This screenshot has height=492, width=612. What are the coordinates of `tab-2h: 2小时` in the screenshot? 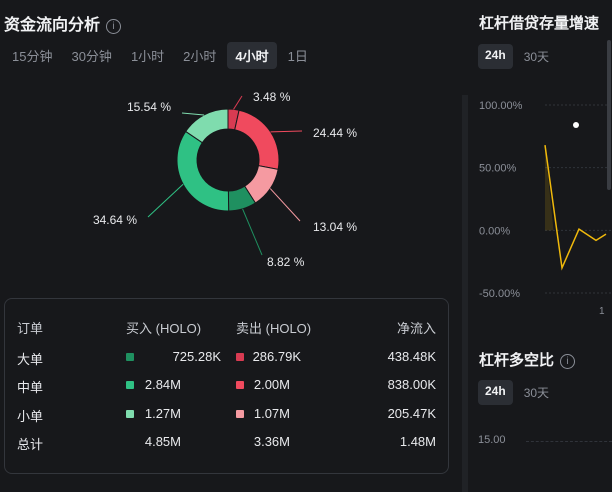 It's located at (199, 55).